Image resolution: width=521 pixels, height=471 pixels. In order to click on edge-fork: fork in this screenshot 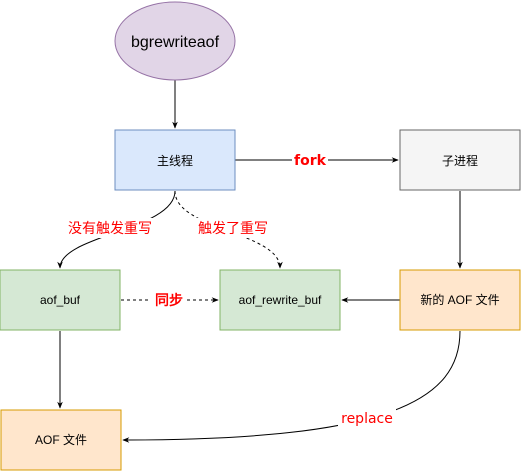, I will do `click(317, 160)`.